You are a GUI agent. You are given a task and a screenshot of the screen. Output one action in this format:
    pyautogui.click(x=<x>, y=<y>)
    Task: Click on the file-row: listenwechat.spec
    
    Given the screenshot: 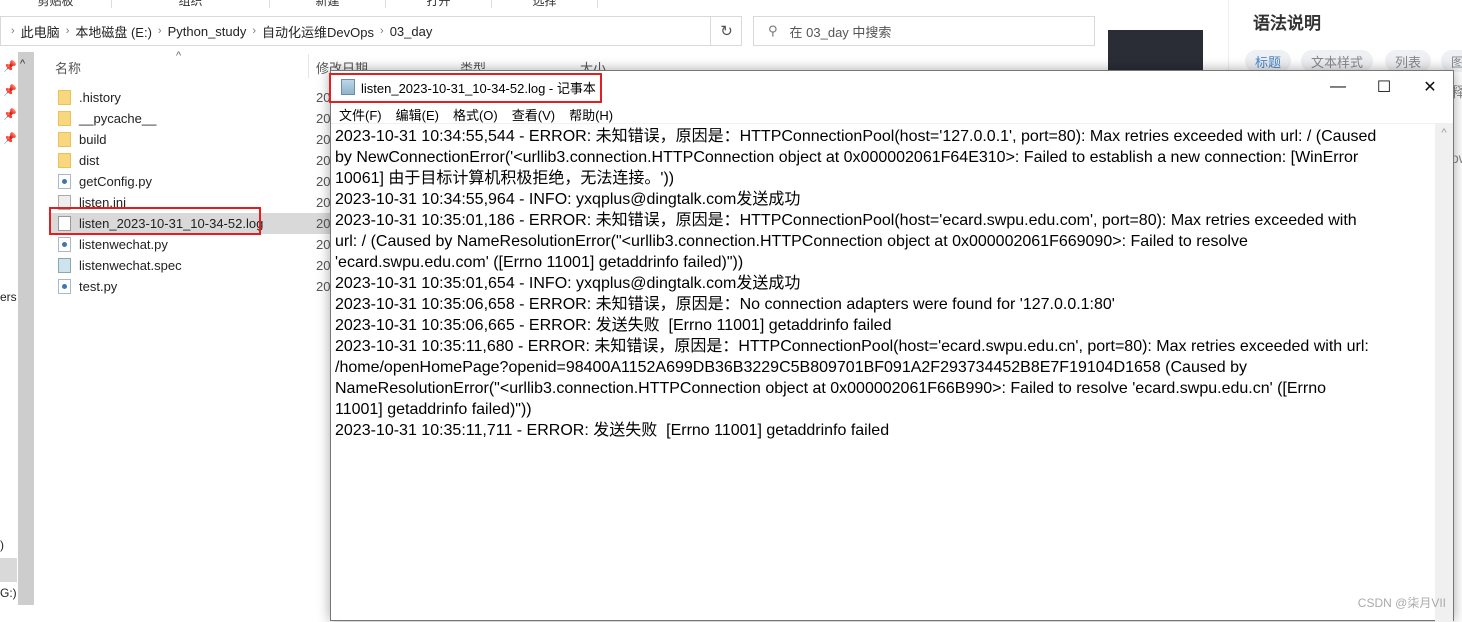 What is the action you would take?
    pyautogui.click(x=185, y=265)
    